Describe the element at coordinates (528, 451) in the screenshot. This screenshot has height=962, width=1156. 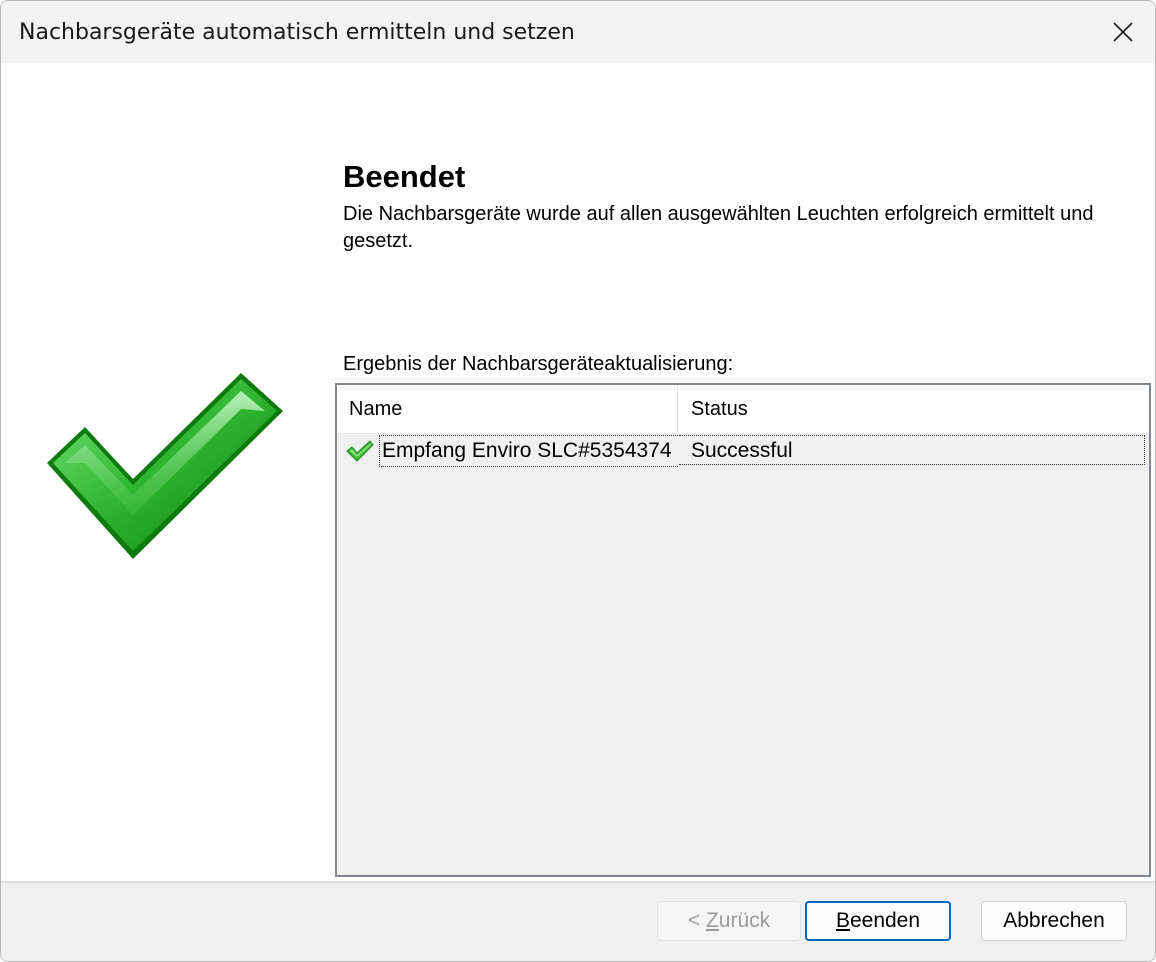
I see `row-name-cell: Empfang Enviro SLC#5354374` at that location.